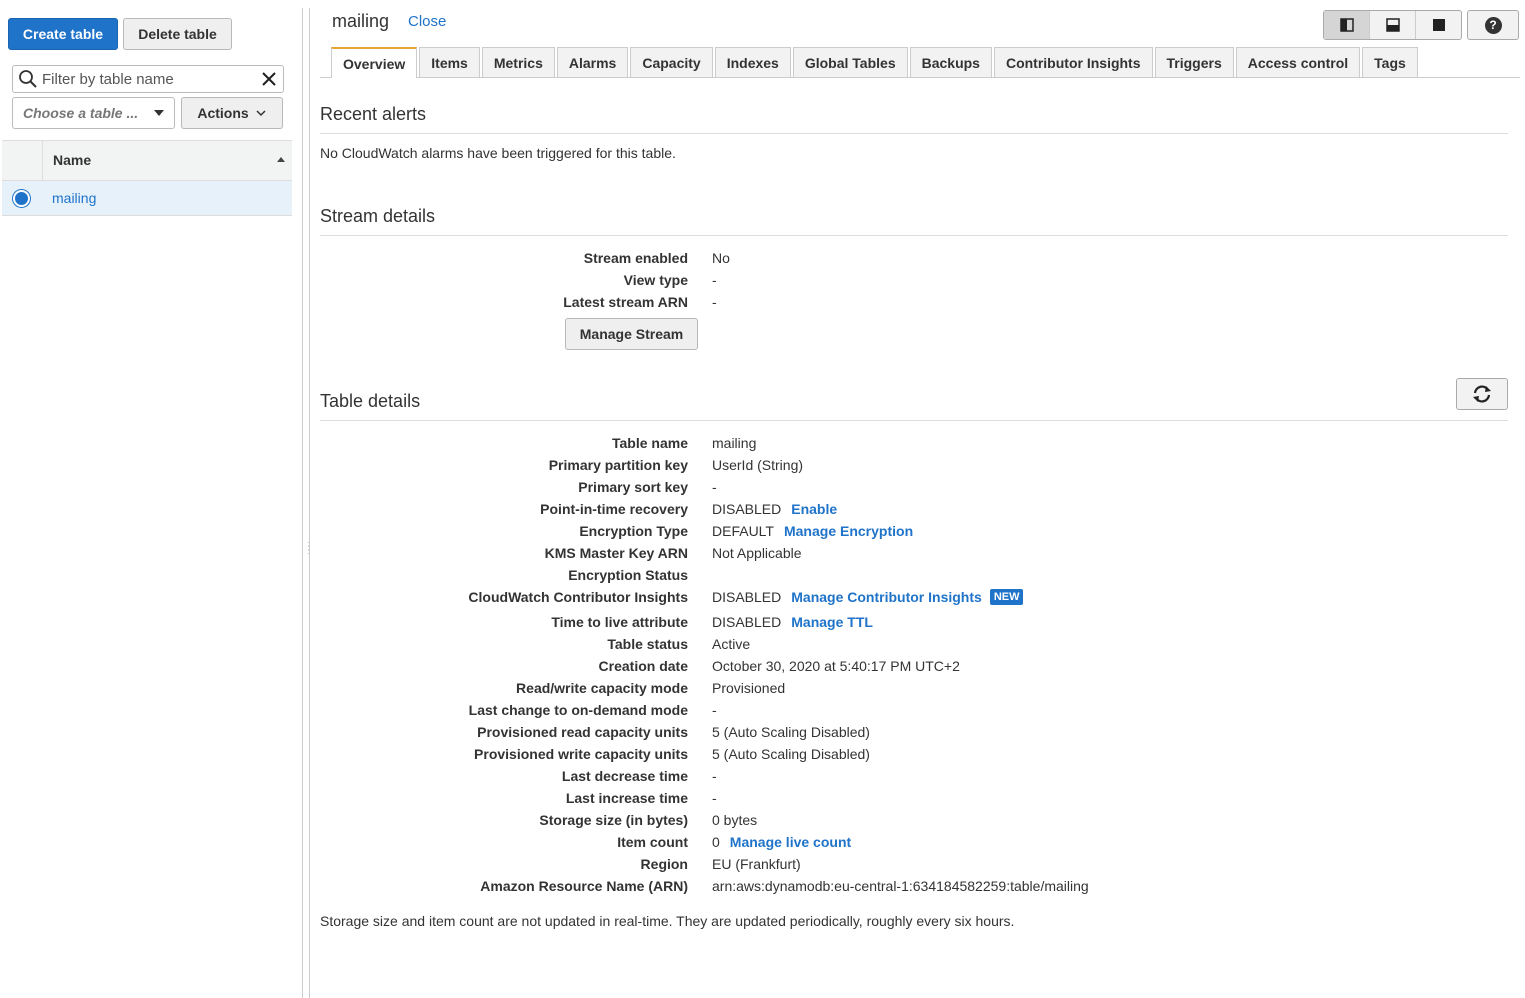 This screenshot has width=1525, height=998. I want to click on stream-enabled-label: Stream enabled, so click(635, 258).